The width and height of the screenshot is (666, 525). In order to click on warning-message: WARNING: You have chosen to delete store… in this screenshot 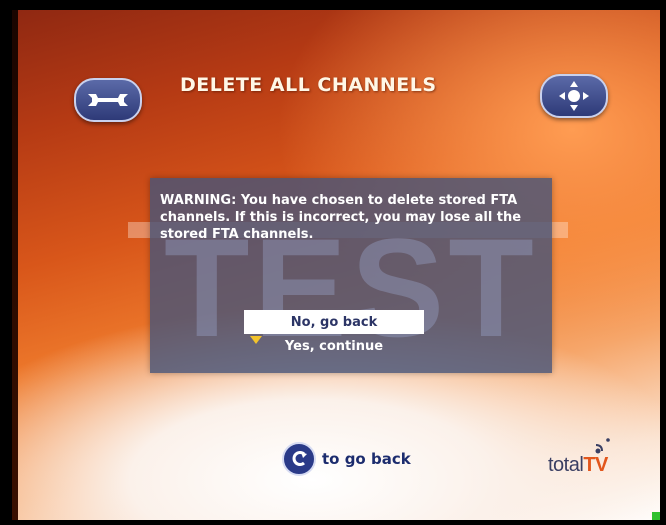, I will do `click(341, 217)`.